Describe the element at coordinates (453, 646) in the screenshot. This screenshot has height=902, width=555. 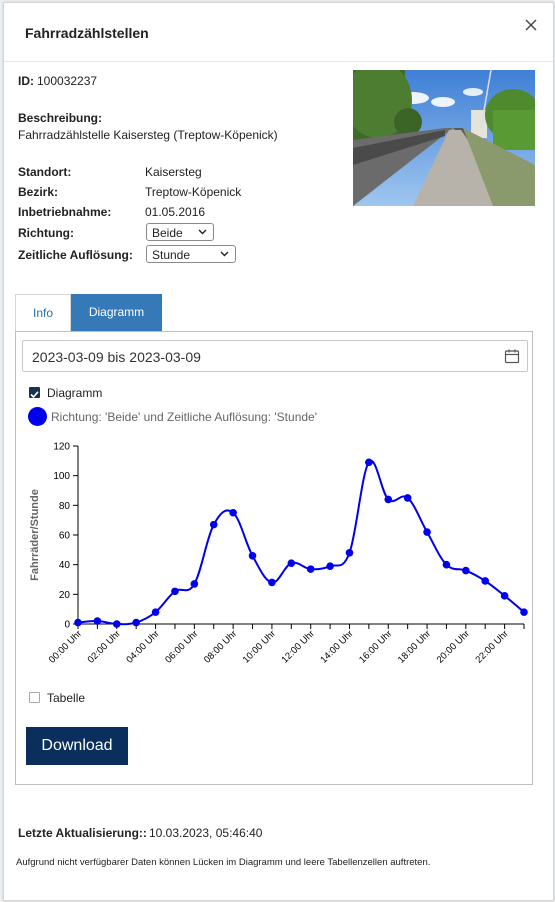
I see `x-tick-label: 20:00 Uhr` at that location.